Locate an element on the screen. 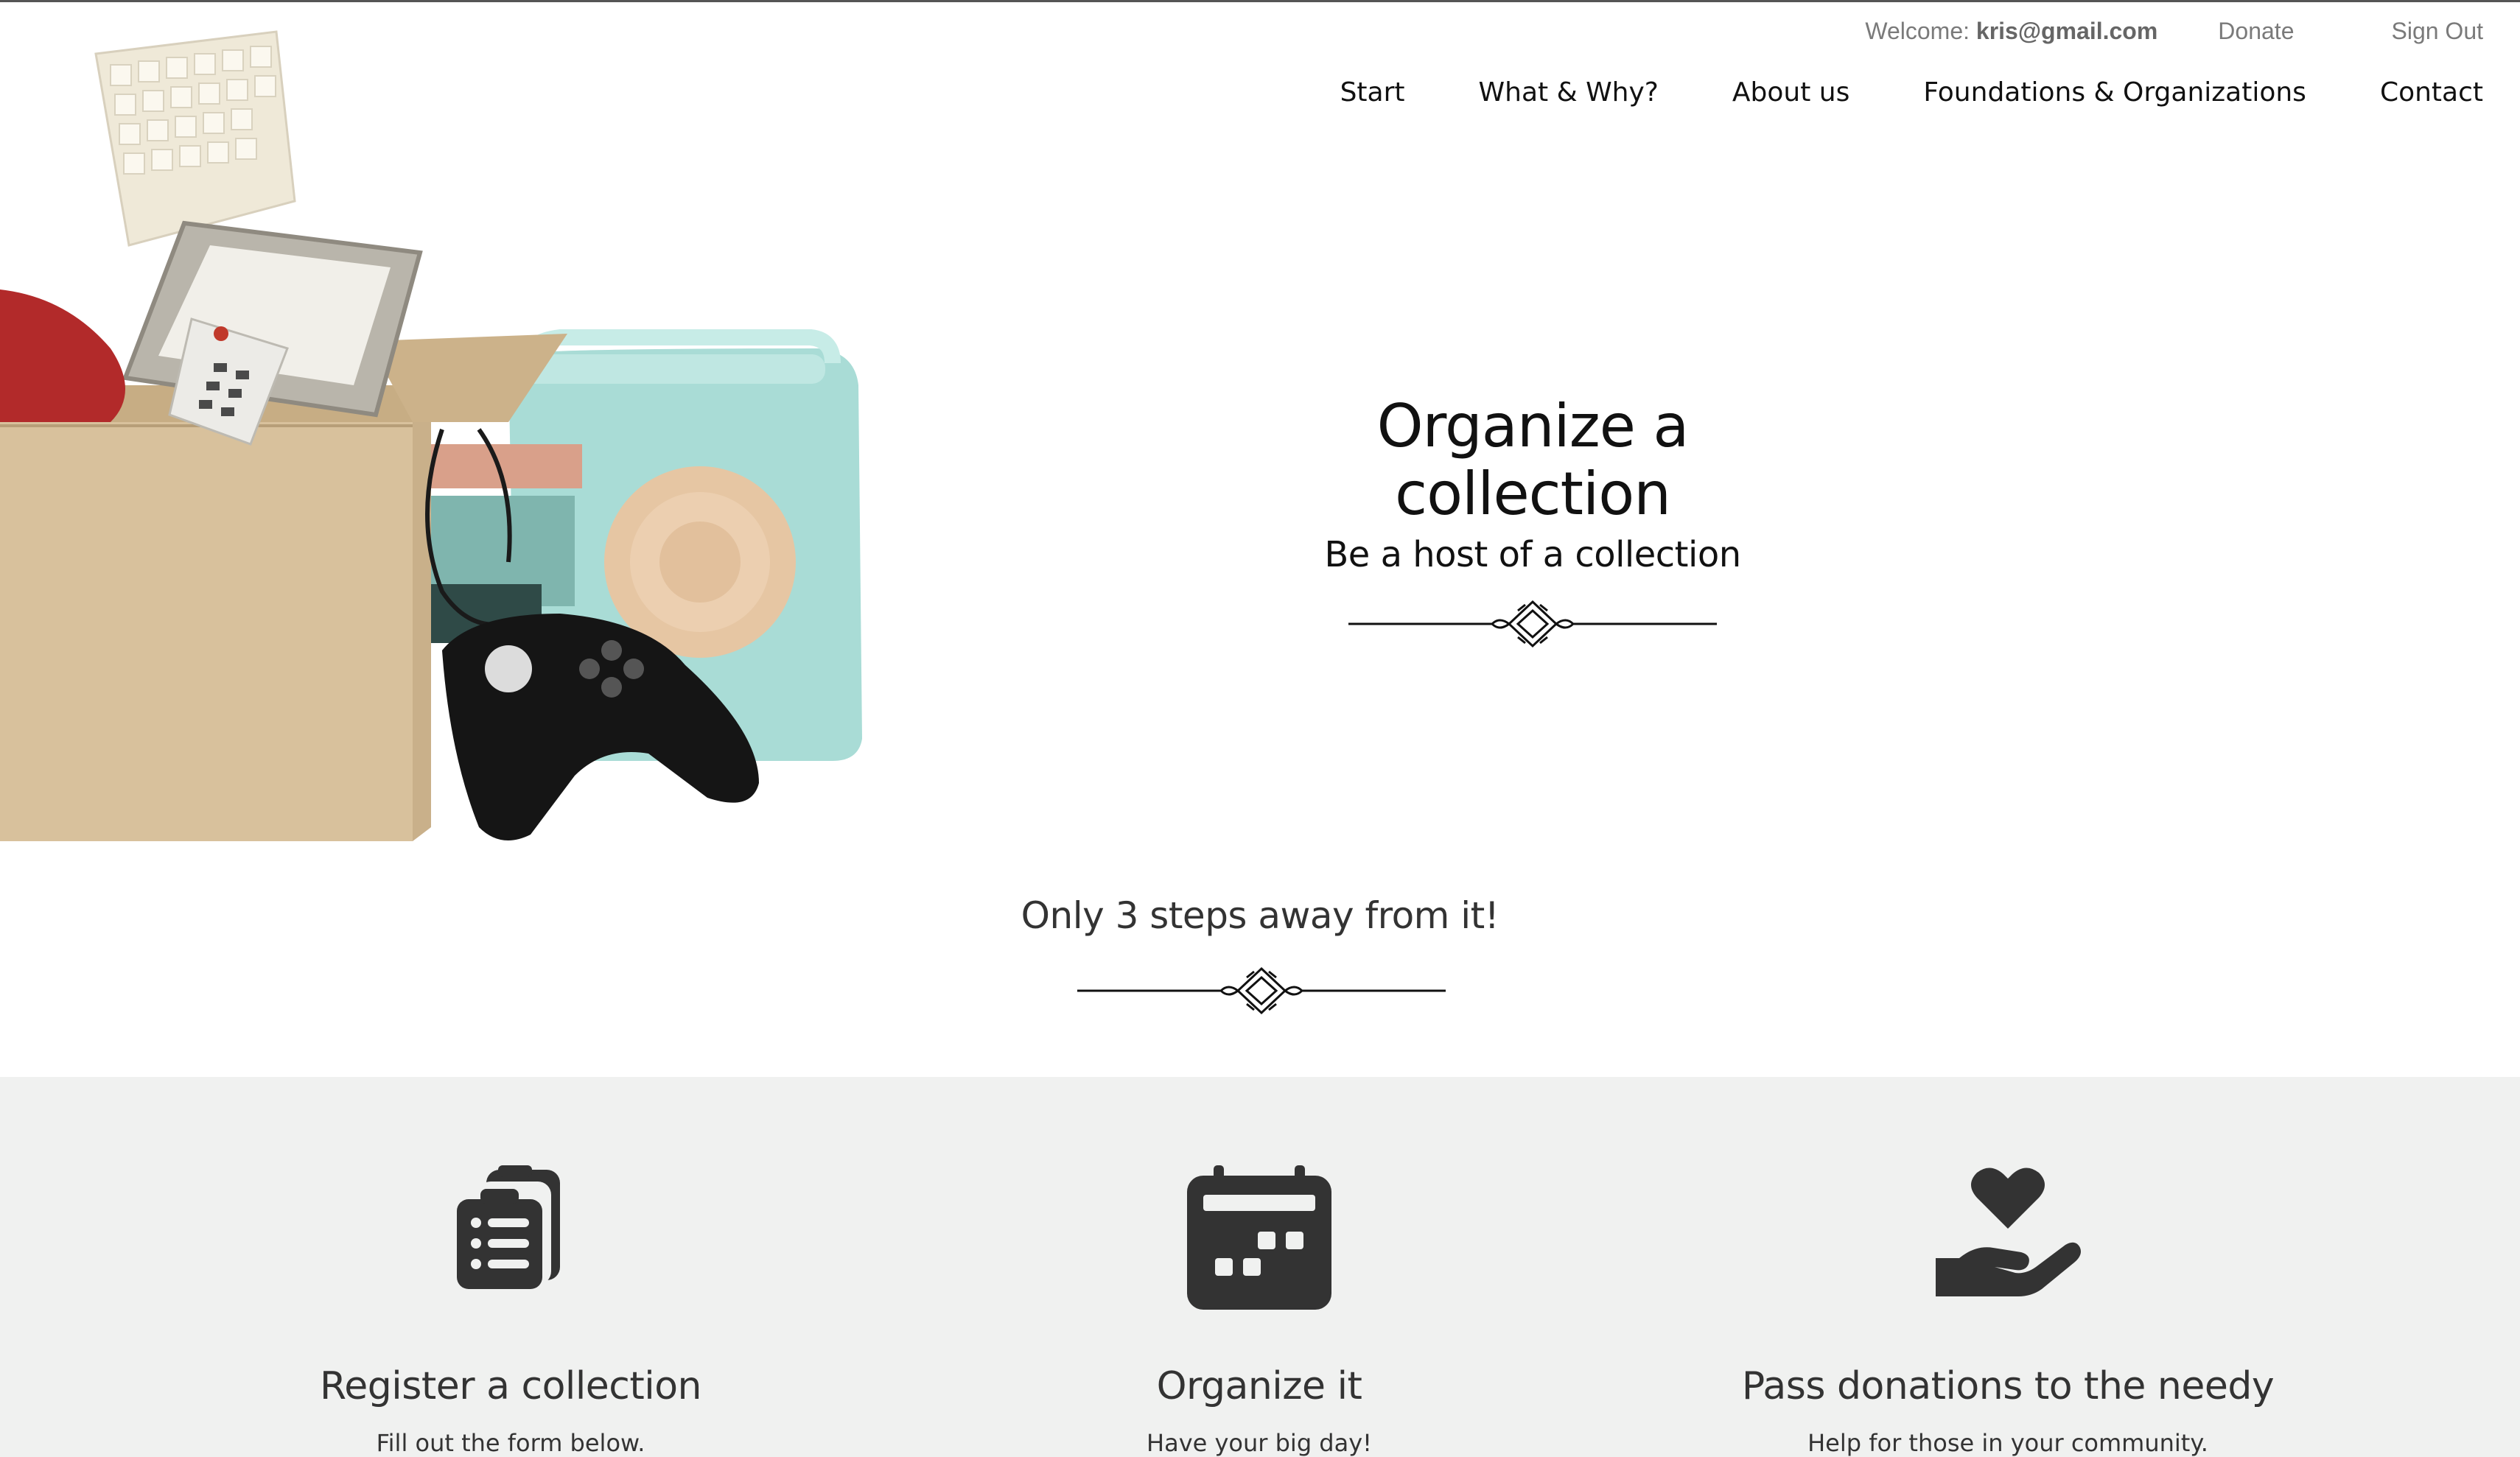  step-title: Organize it is located at coordinates (1259, 1386).